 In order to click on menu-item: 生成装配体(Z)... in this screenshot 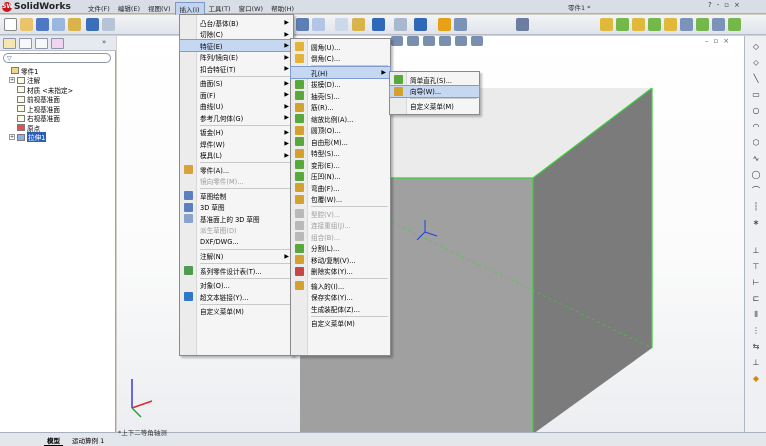, I will do `click(340, 308)`.